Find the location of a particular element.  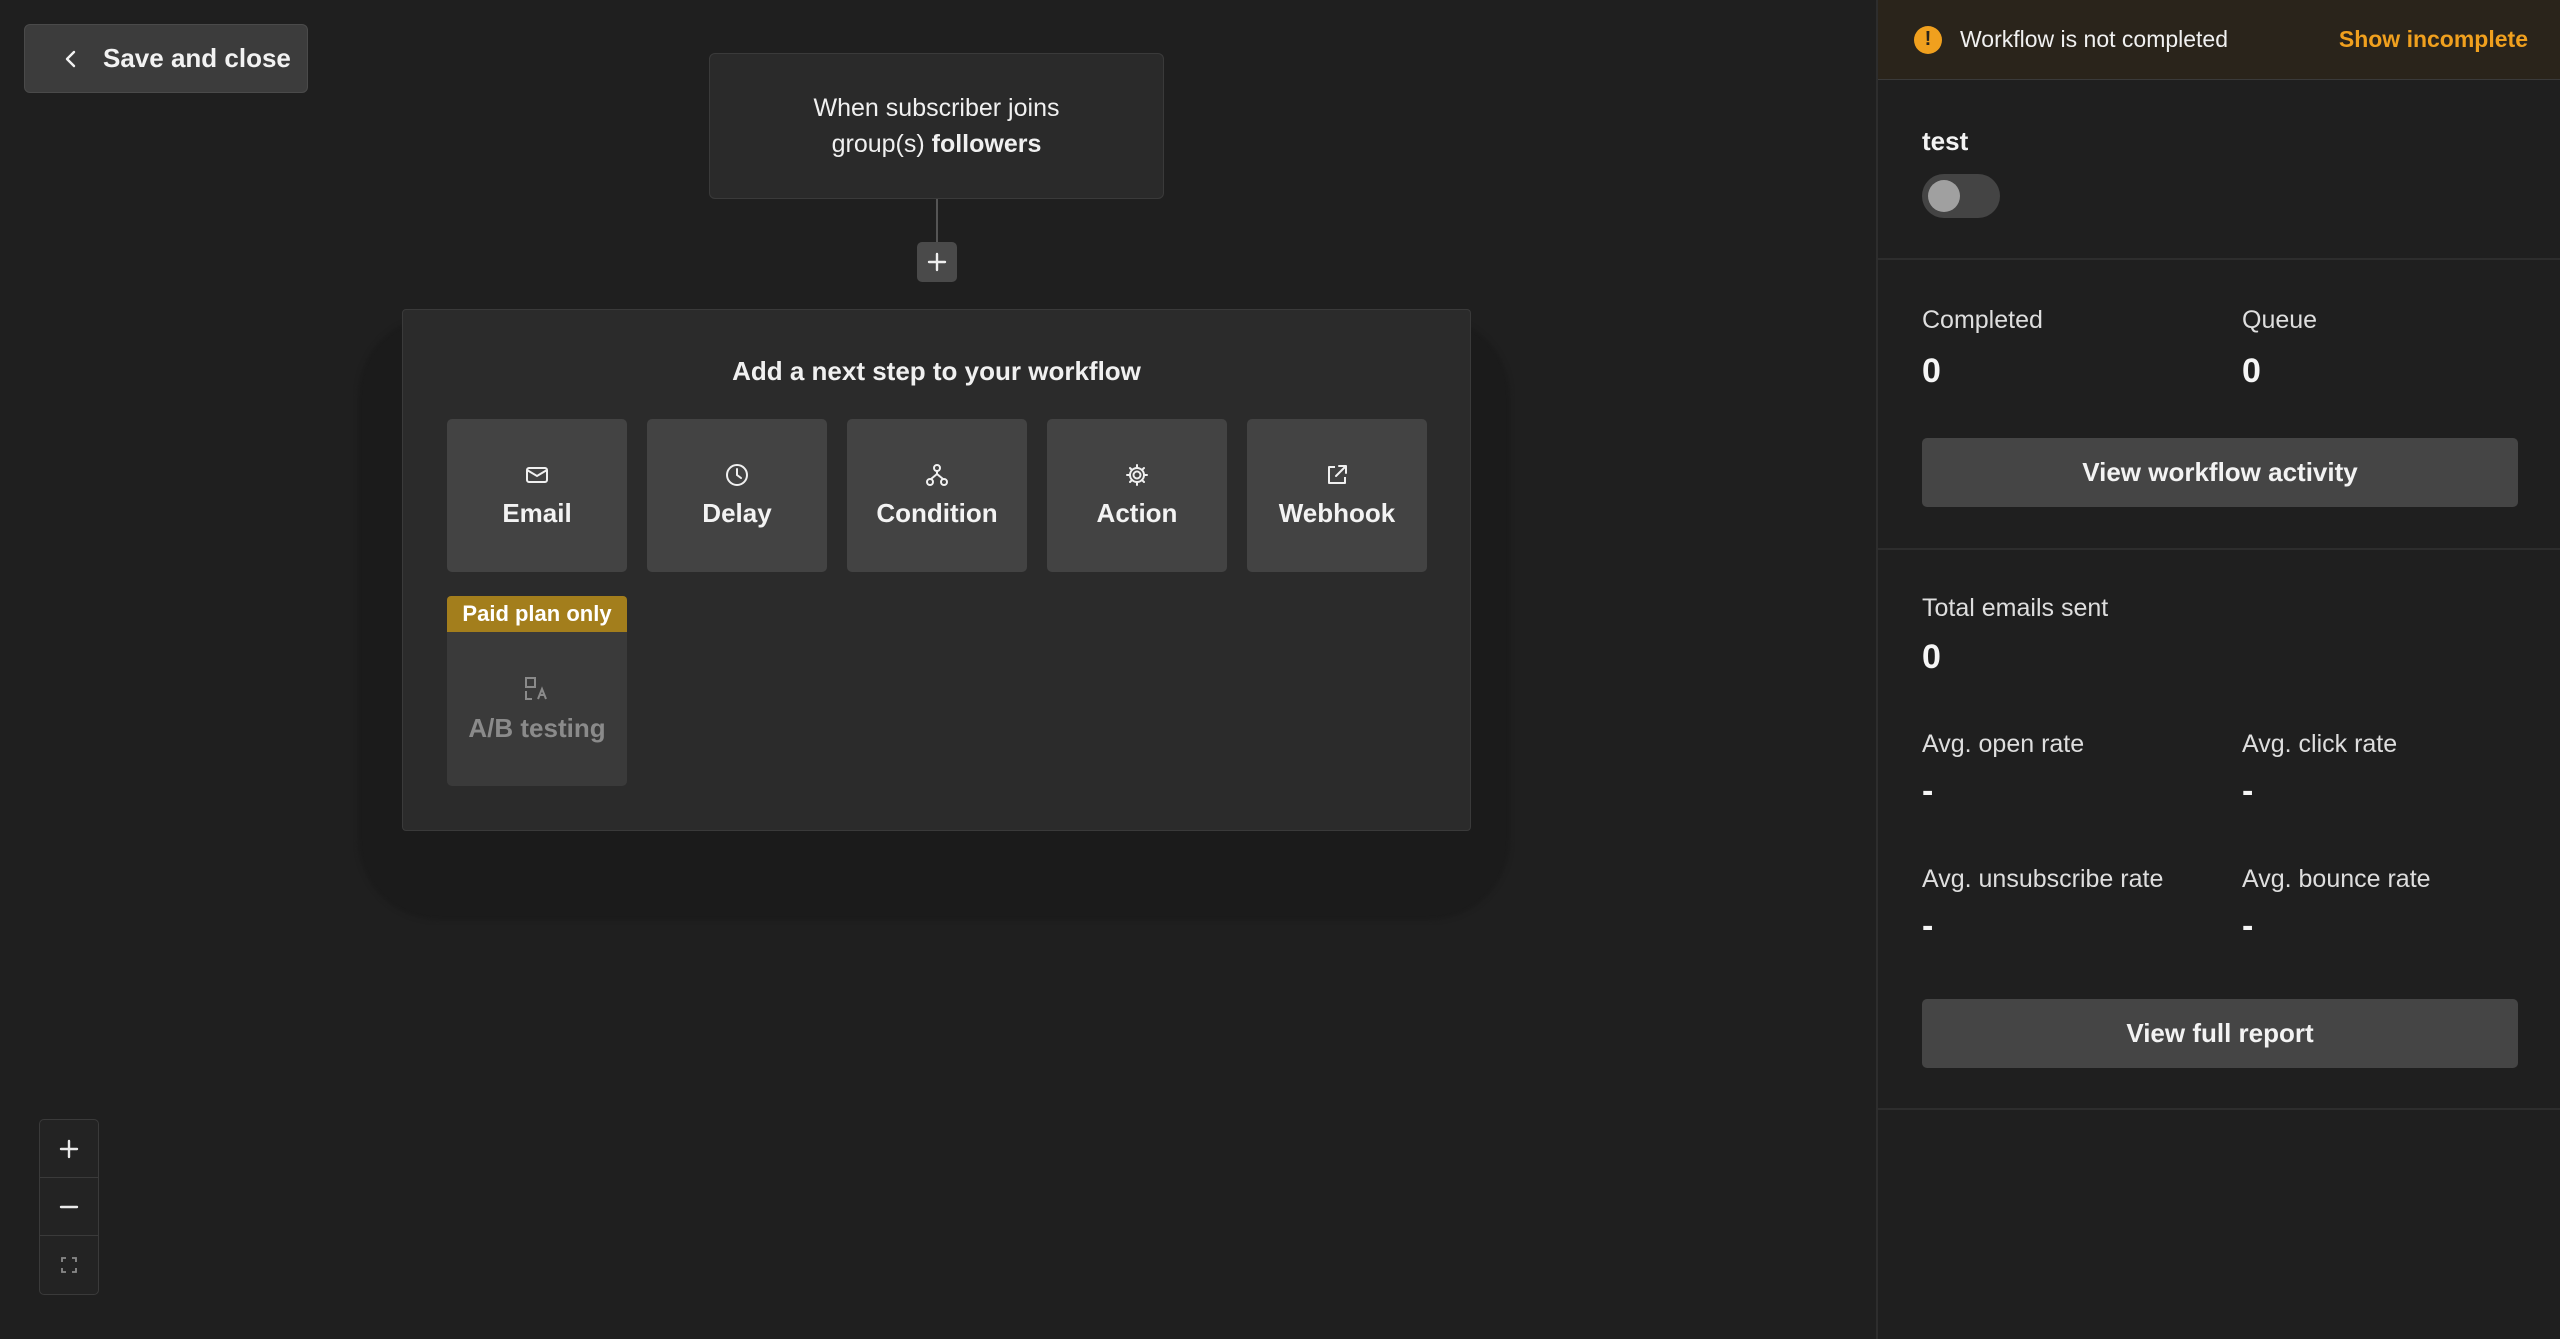

total-emails-sent-value: 0 is located at coordinates (1931, 657).